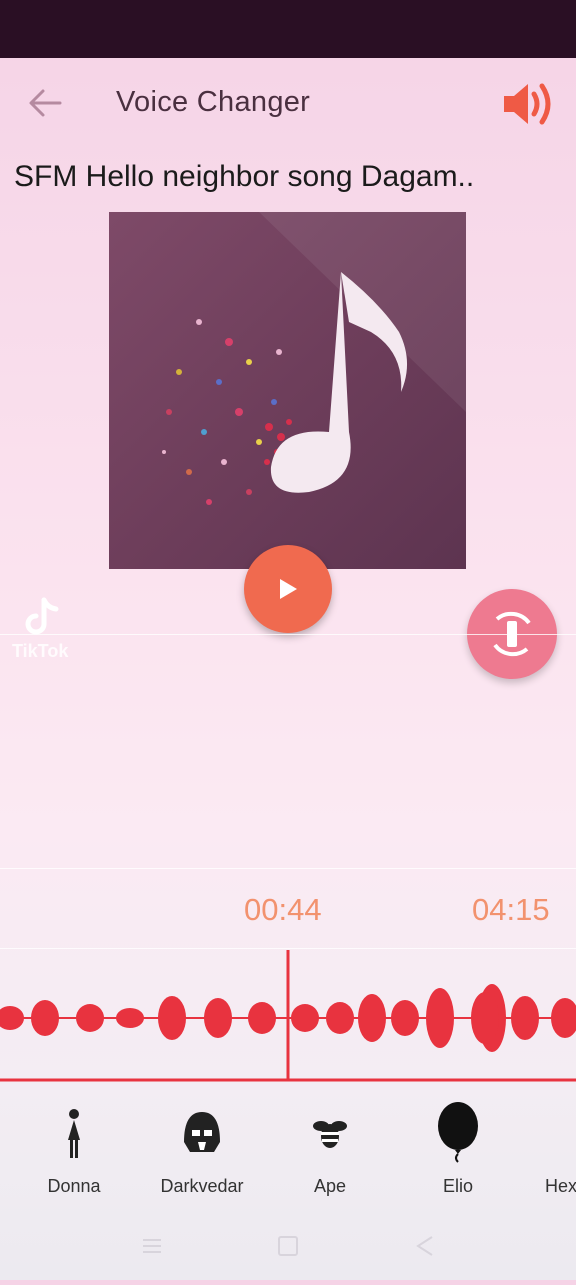 The height and width of the screenshot is (1285, 576). What do you see at coordinates (288, 1016) in the screenshot?
I see `waveform` at bounding box center [288, 1016].